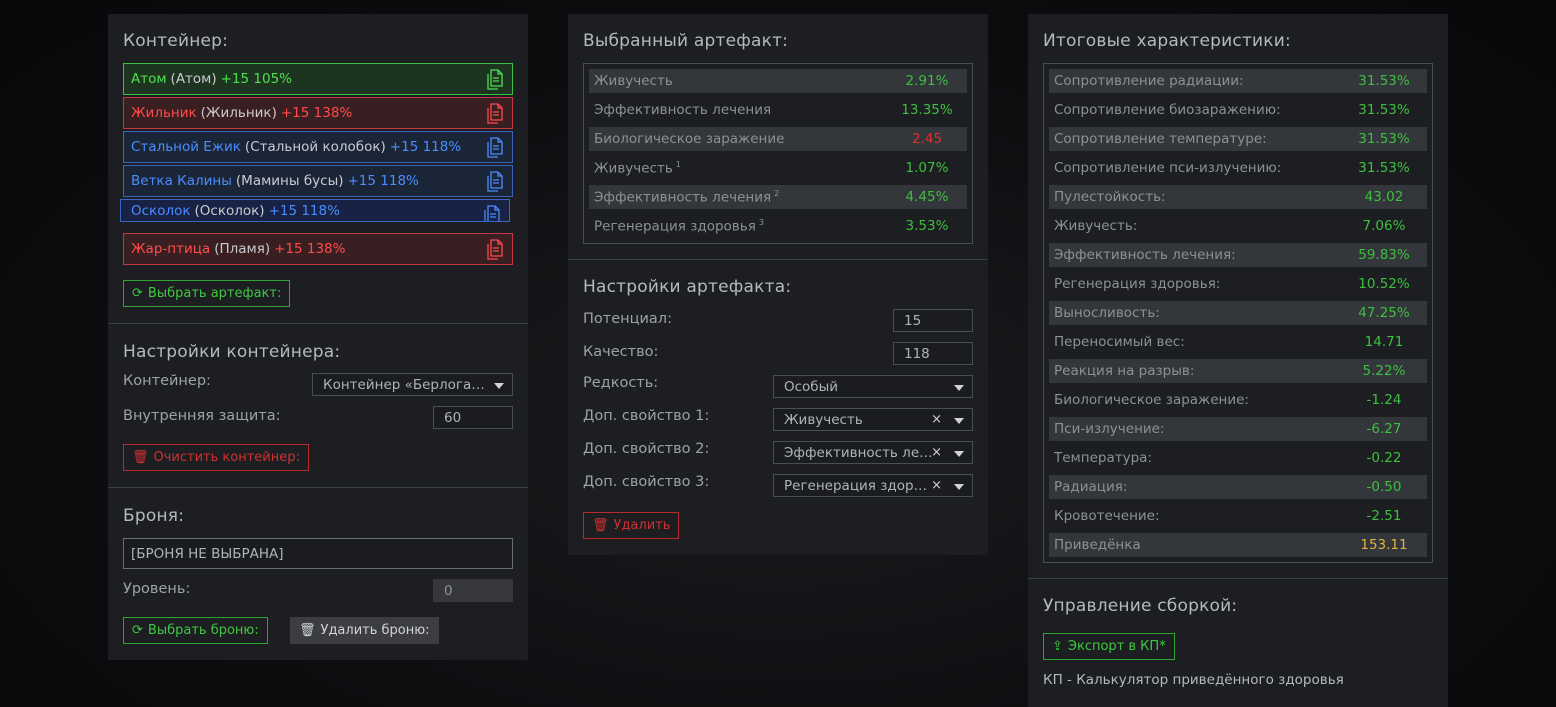 The height and width of the screenshot is (707, 1556). What do you see at coordinates (1238, 487) in the screenshot?
I see `total-row: Радиация: -0.50` at bounding box center [1238, 487].